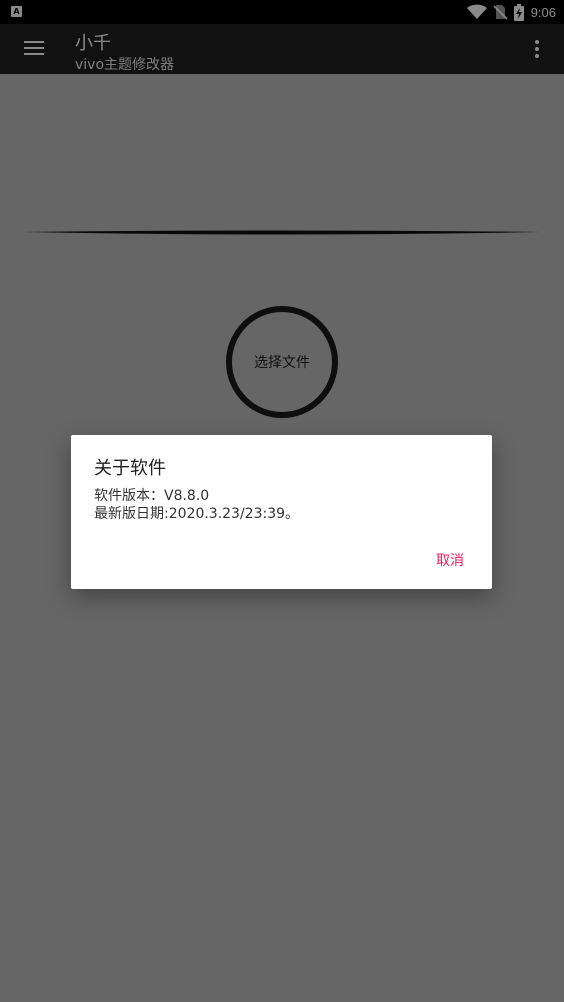  I want to click on cancel-button: 取消, so click(450, 560).